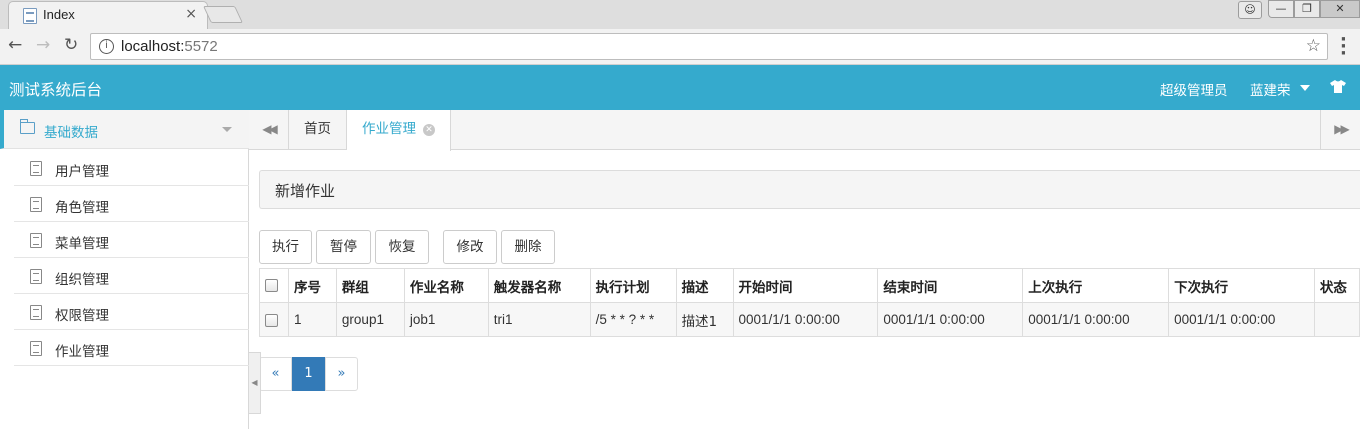 Image resolution: width=1360 pixels, height=429 pixels. I want to click on column-header: 上次执行, so click(1096, 285).